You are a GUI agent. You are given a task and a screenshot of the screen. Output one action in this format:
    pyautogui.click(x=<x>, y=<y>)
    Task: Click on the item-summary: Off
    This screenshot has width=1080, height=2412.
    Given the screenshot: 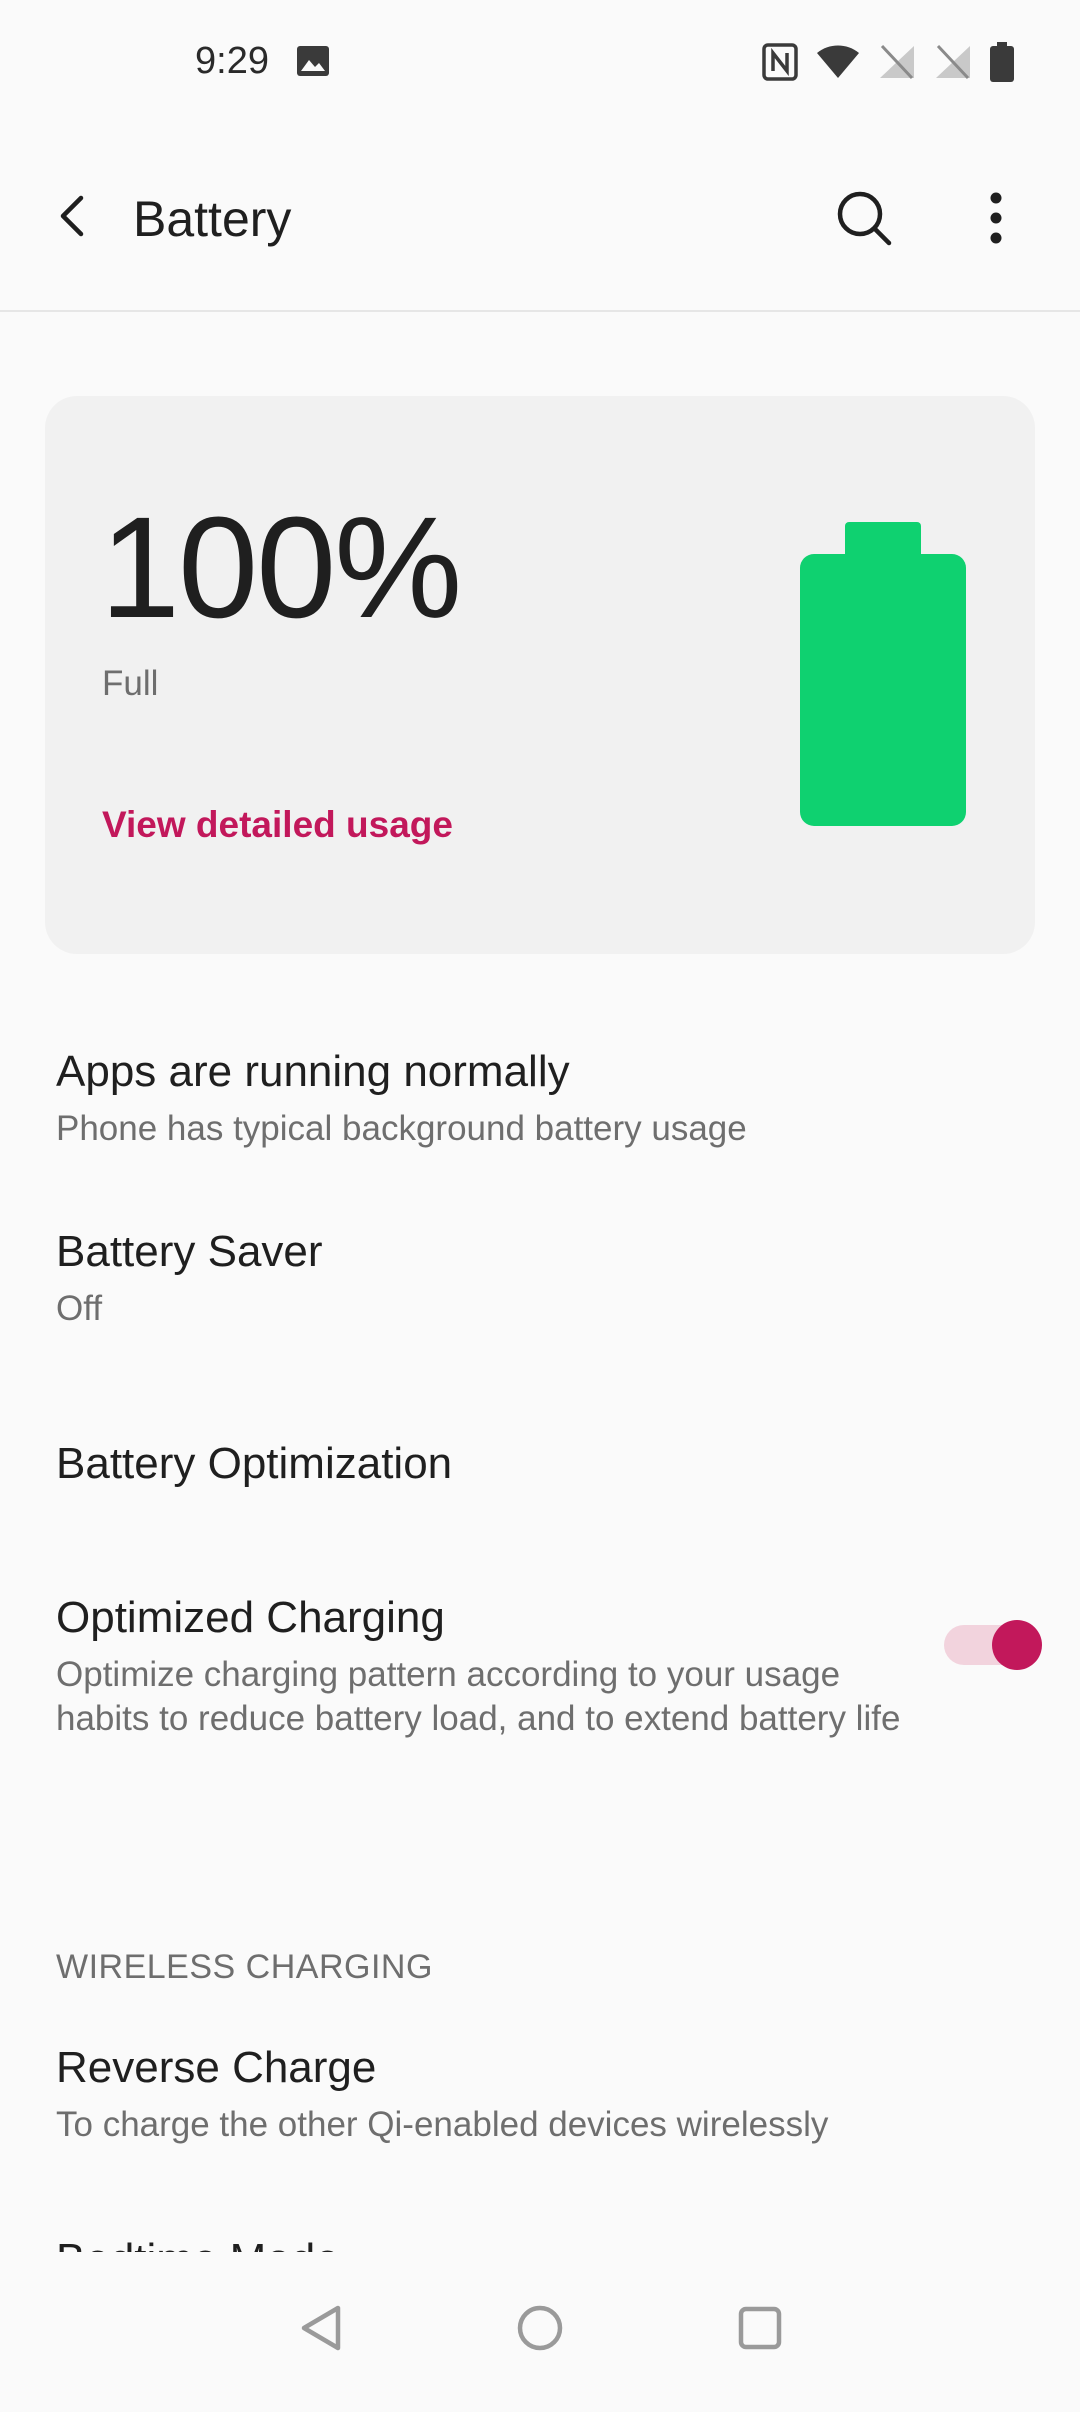 What is the action you would take?
    pyautogui.click(x=79, y=1308)
    